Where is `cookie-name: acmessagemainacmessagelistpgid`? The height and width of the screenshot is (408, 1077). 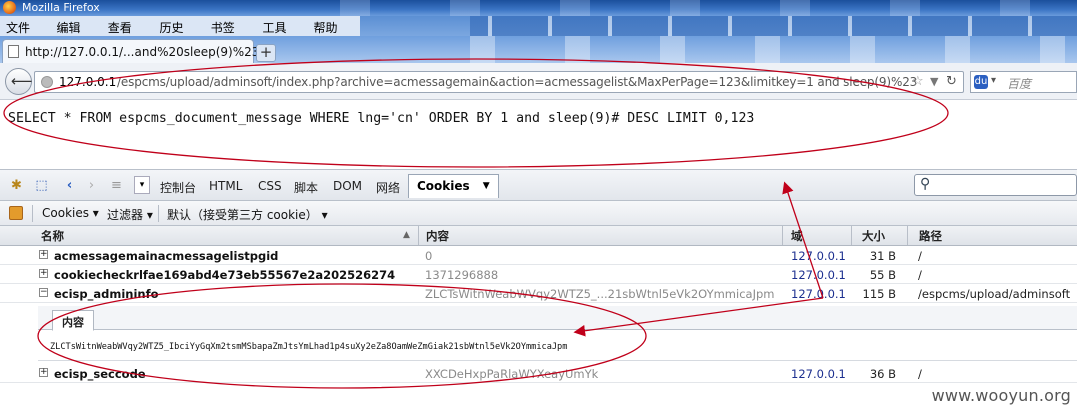
cookie-name: acmessagemainacmessagelistpgid is located at coordinates (166, 256).